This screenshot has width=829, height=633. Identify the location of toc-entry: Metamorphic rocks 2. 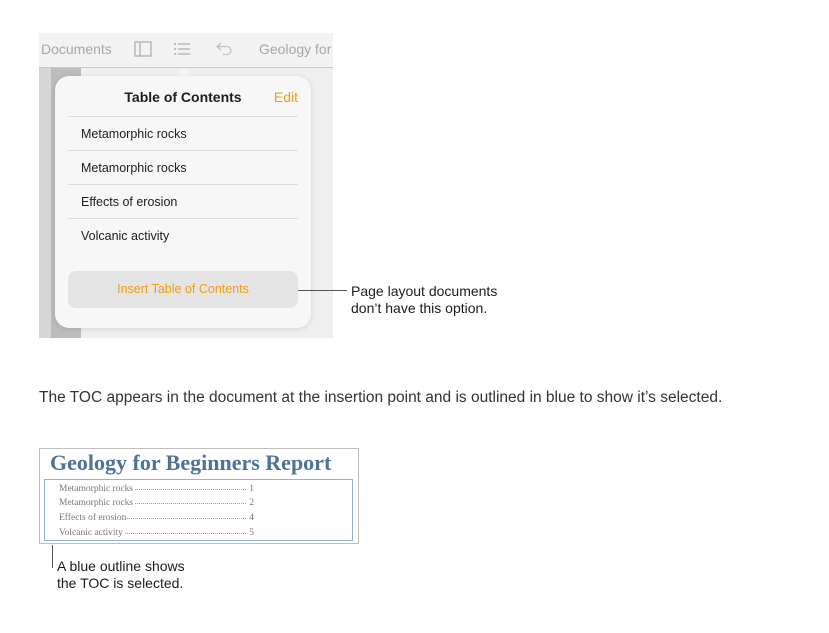
(156, 503).